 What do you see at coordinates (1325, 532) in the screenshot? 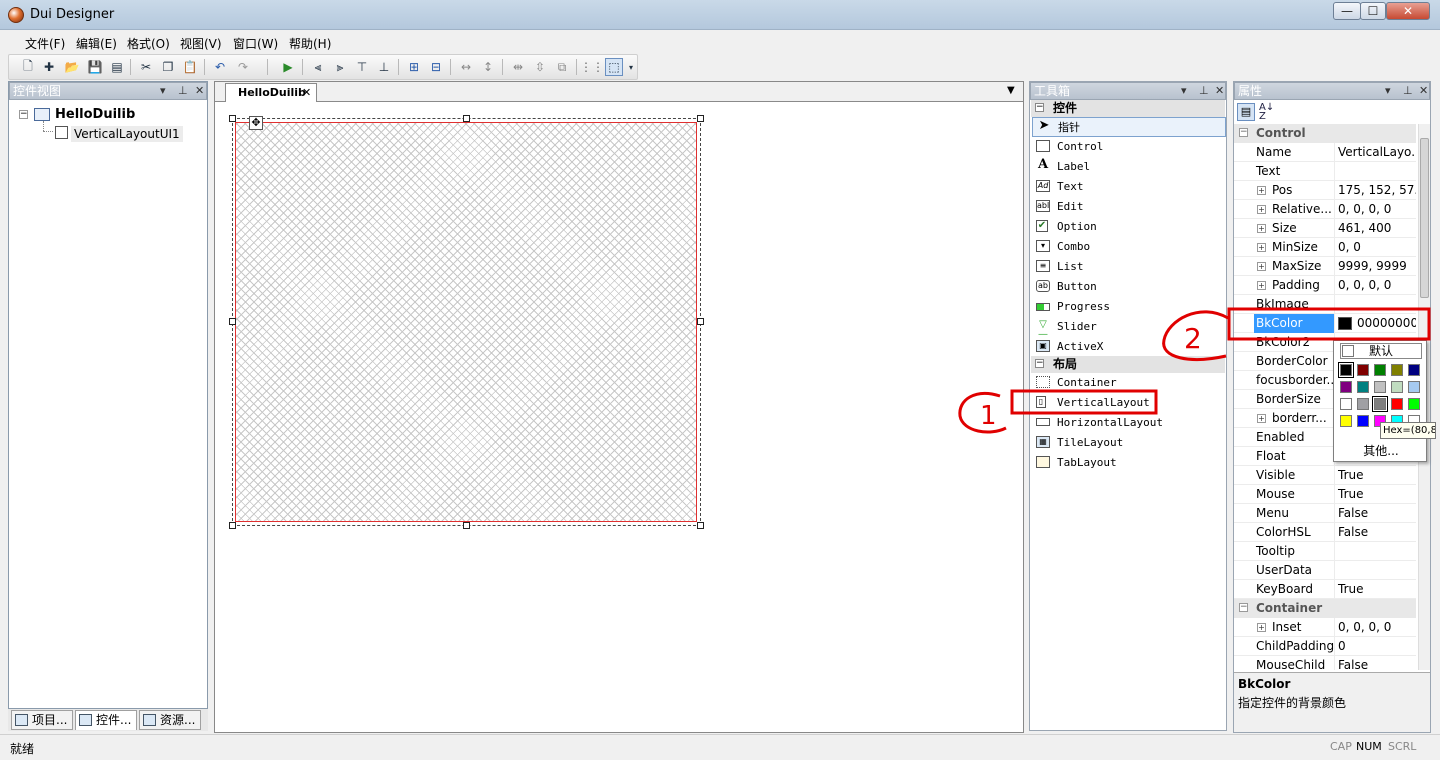
I see `property-row: ColorHSL False` at bounding box center [1325, 532].